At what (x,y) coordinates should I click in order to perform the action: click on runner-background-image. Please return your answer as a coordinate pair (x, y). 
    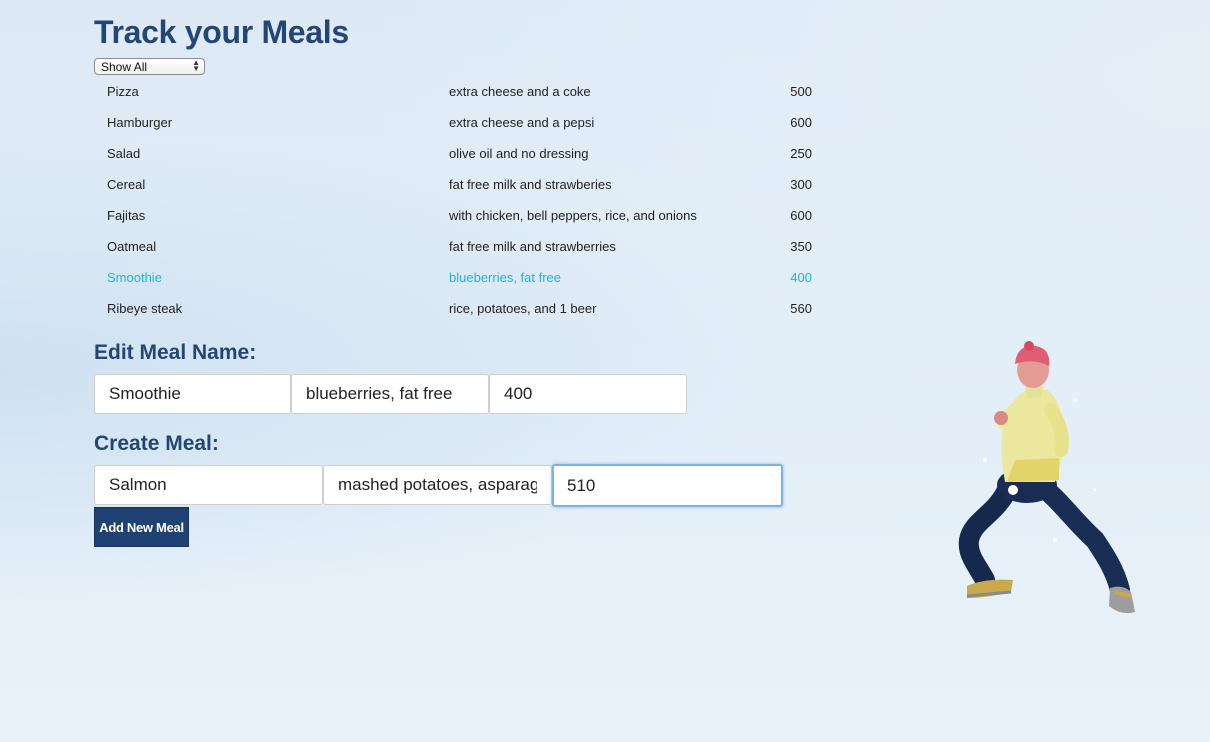
    Looking at the image, I should click on (1046, 477).